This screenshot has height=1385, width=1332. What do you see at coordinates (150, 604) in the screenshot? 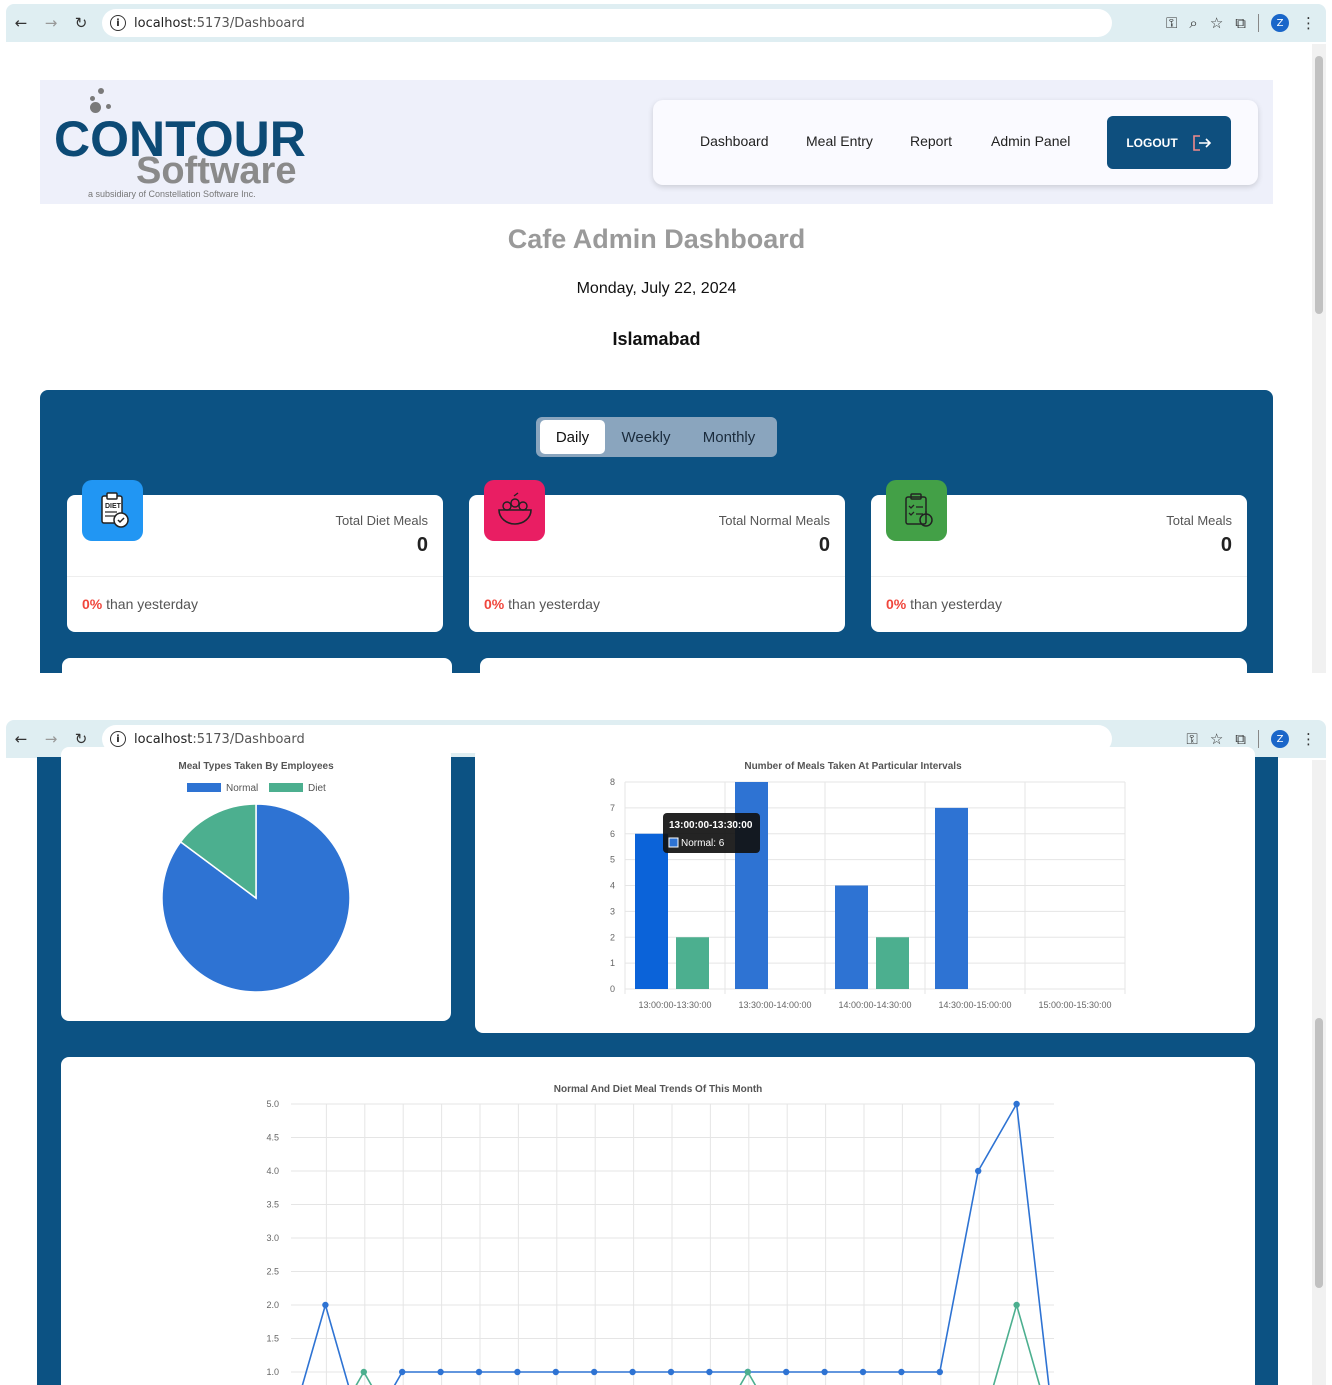
I see `stat-change-text: than yesterday` at bounding box center [150, 604].